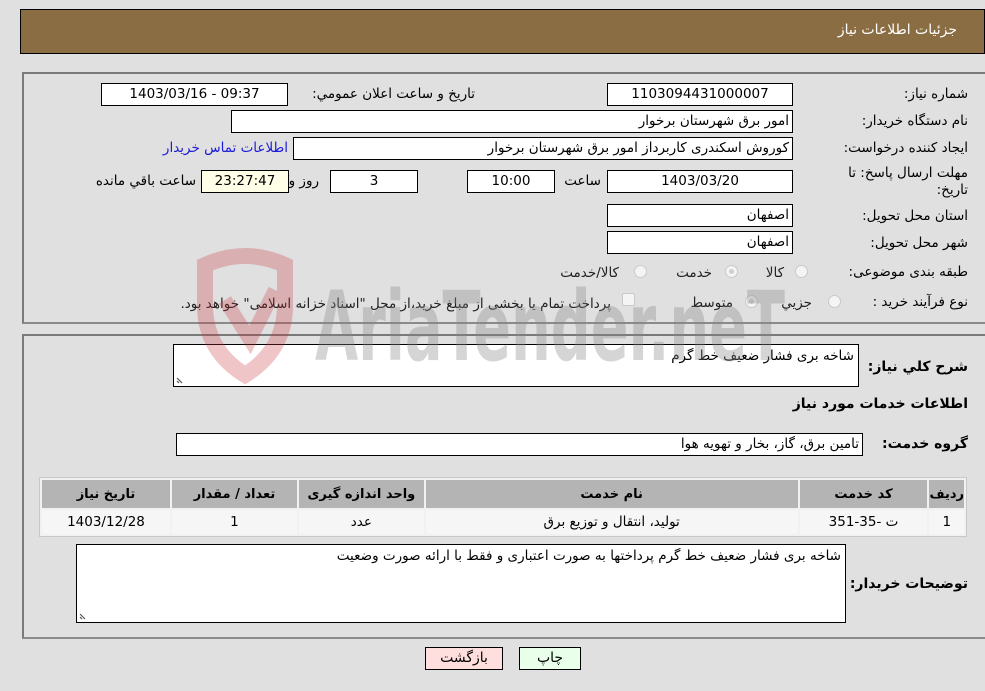 This screenshot has width=985, height=691. Describe the element at coordinates (762, 356) in the screenshot. I see `general-desc-text: شاخه بری فشار ضعیف خط گرم` at that location.